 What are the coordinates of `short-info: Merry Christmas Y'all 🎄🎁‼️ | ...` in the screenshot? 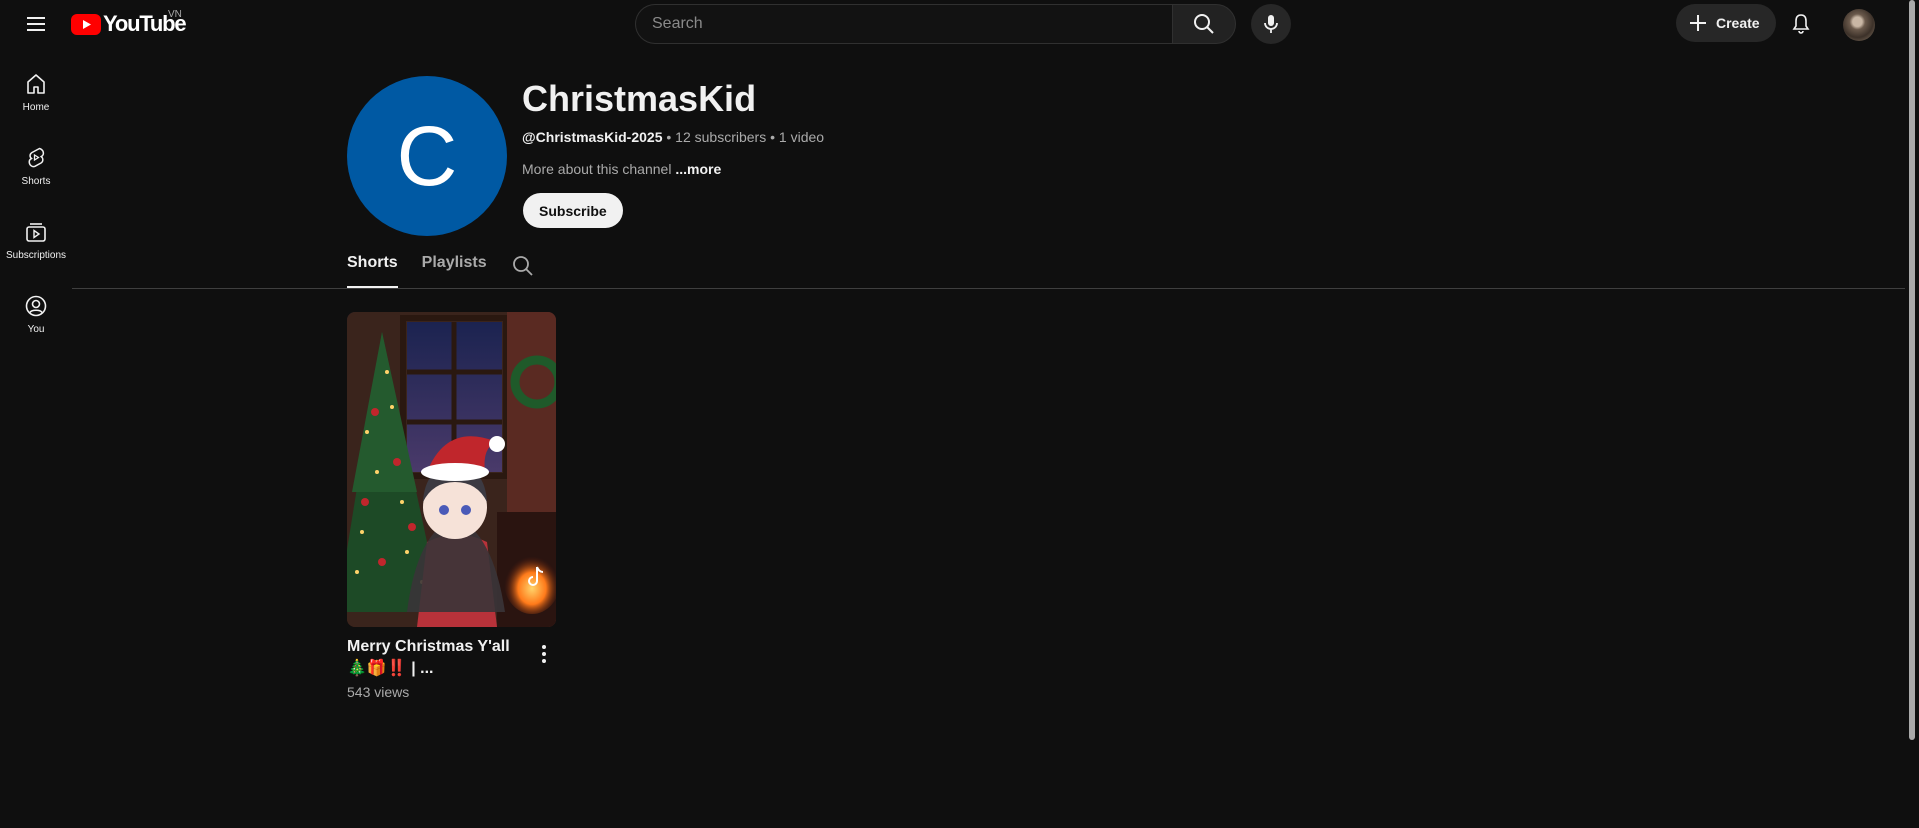 It's located at (451, 658).